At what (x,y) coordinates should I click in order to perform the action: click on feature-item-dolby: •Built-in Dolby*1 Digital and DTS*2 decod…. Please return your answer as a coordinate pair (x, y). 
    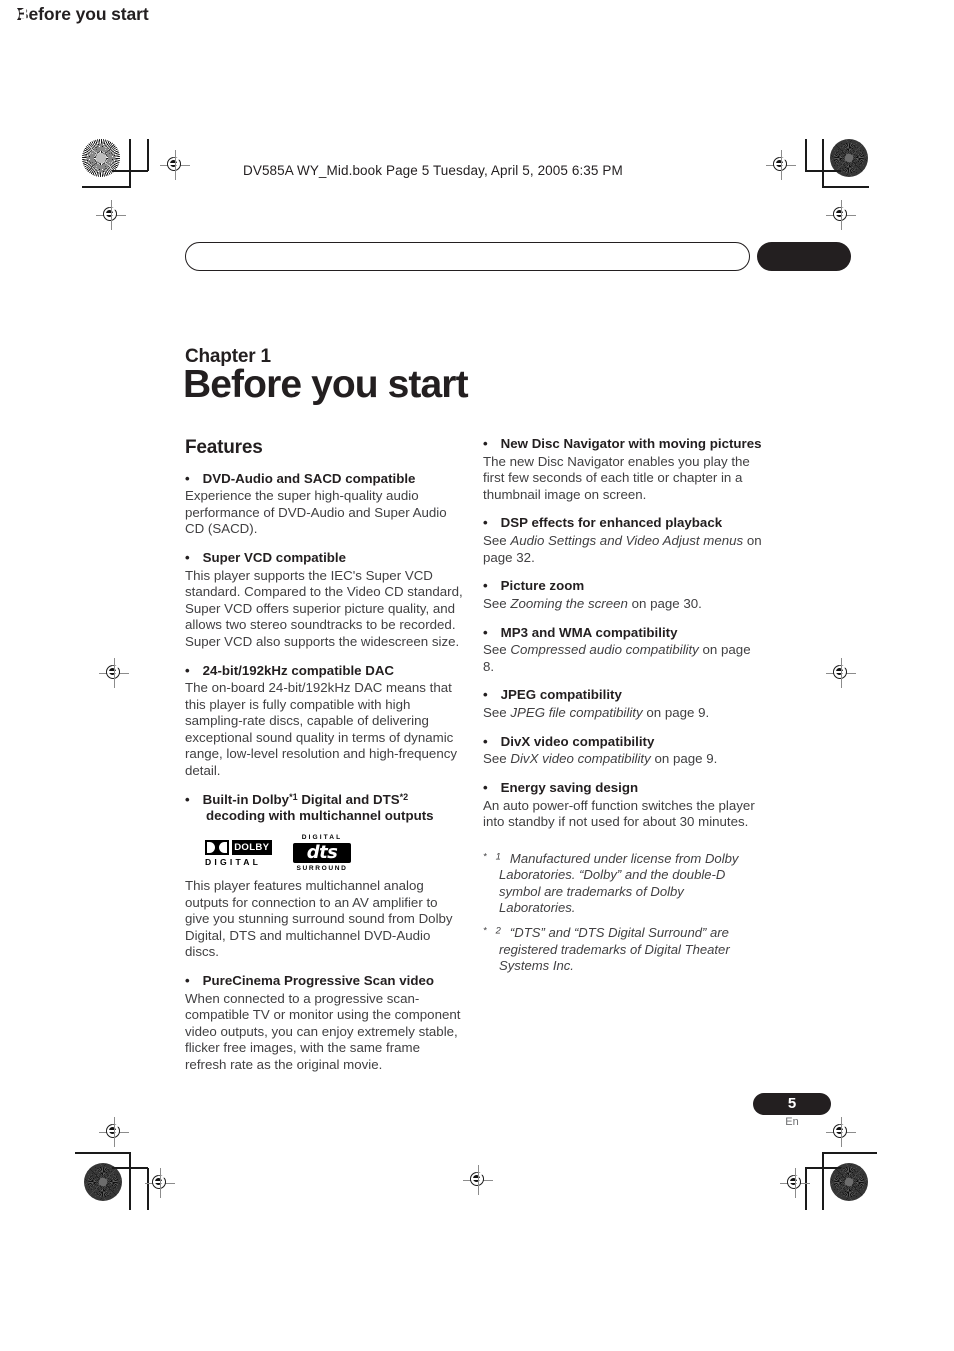
    Looking at the image, I should click on (324, 876).